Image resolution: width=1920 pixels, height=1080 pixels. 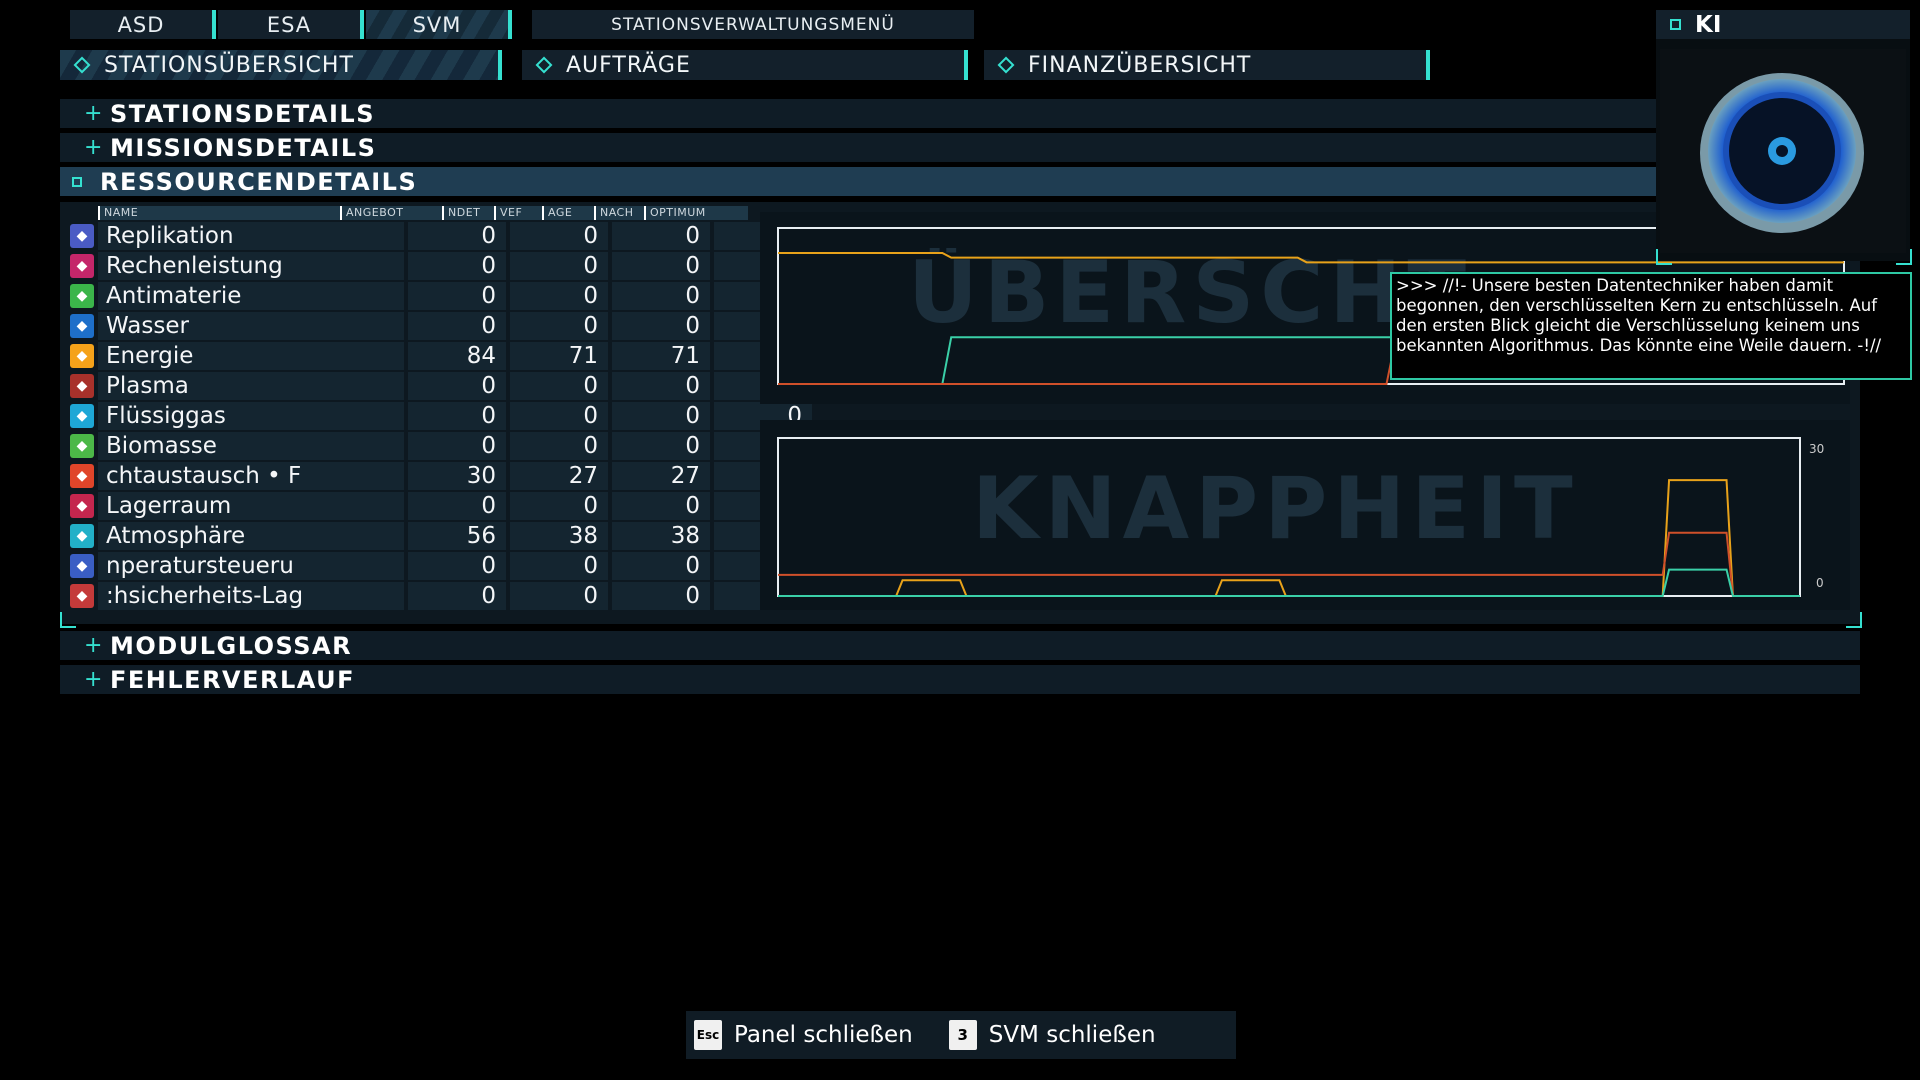 I want to click on computing-icon: ◆, so click(x=82, y=266).